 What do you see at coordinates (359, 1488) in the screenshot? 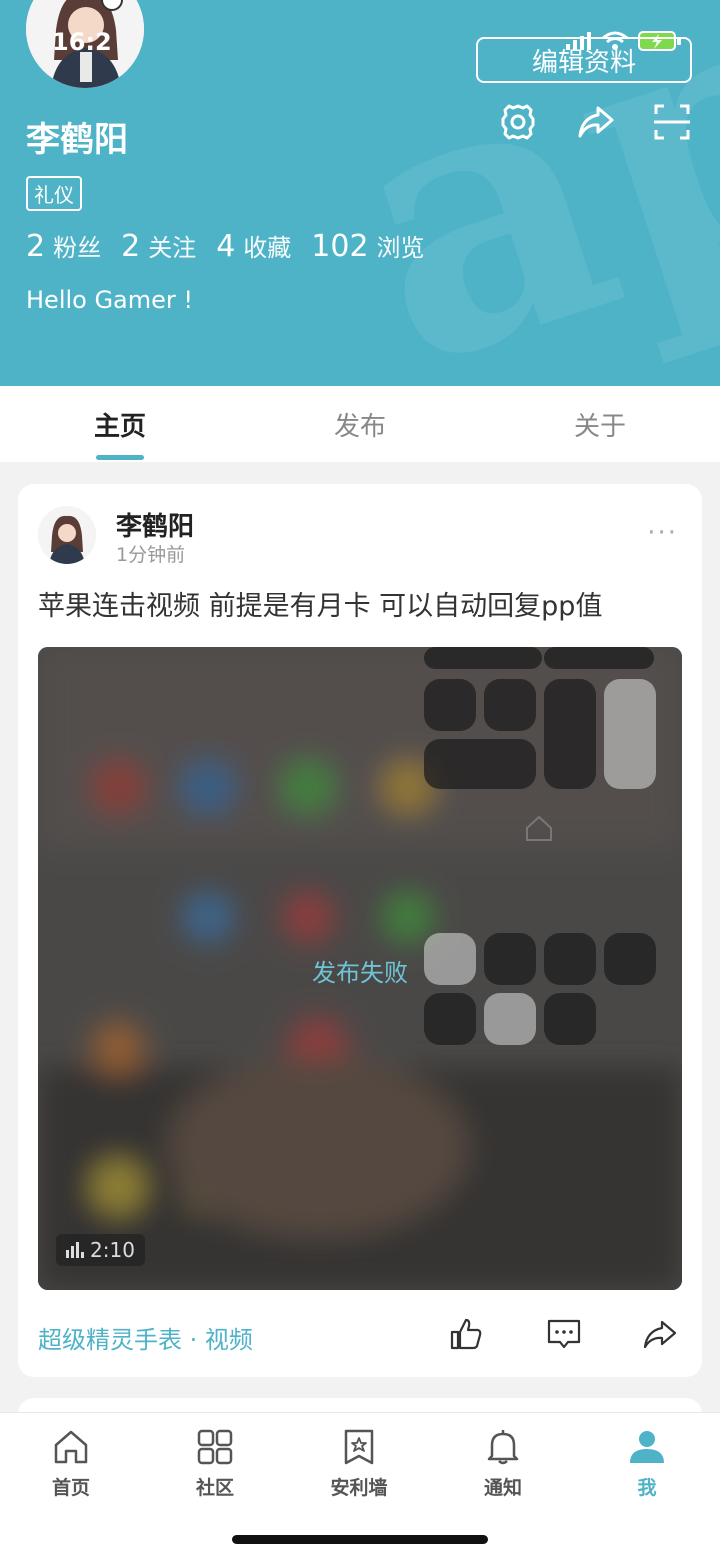
I see `nav-label: 安利墙` at bounding box center [359, 1488].